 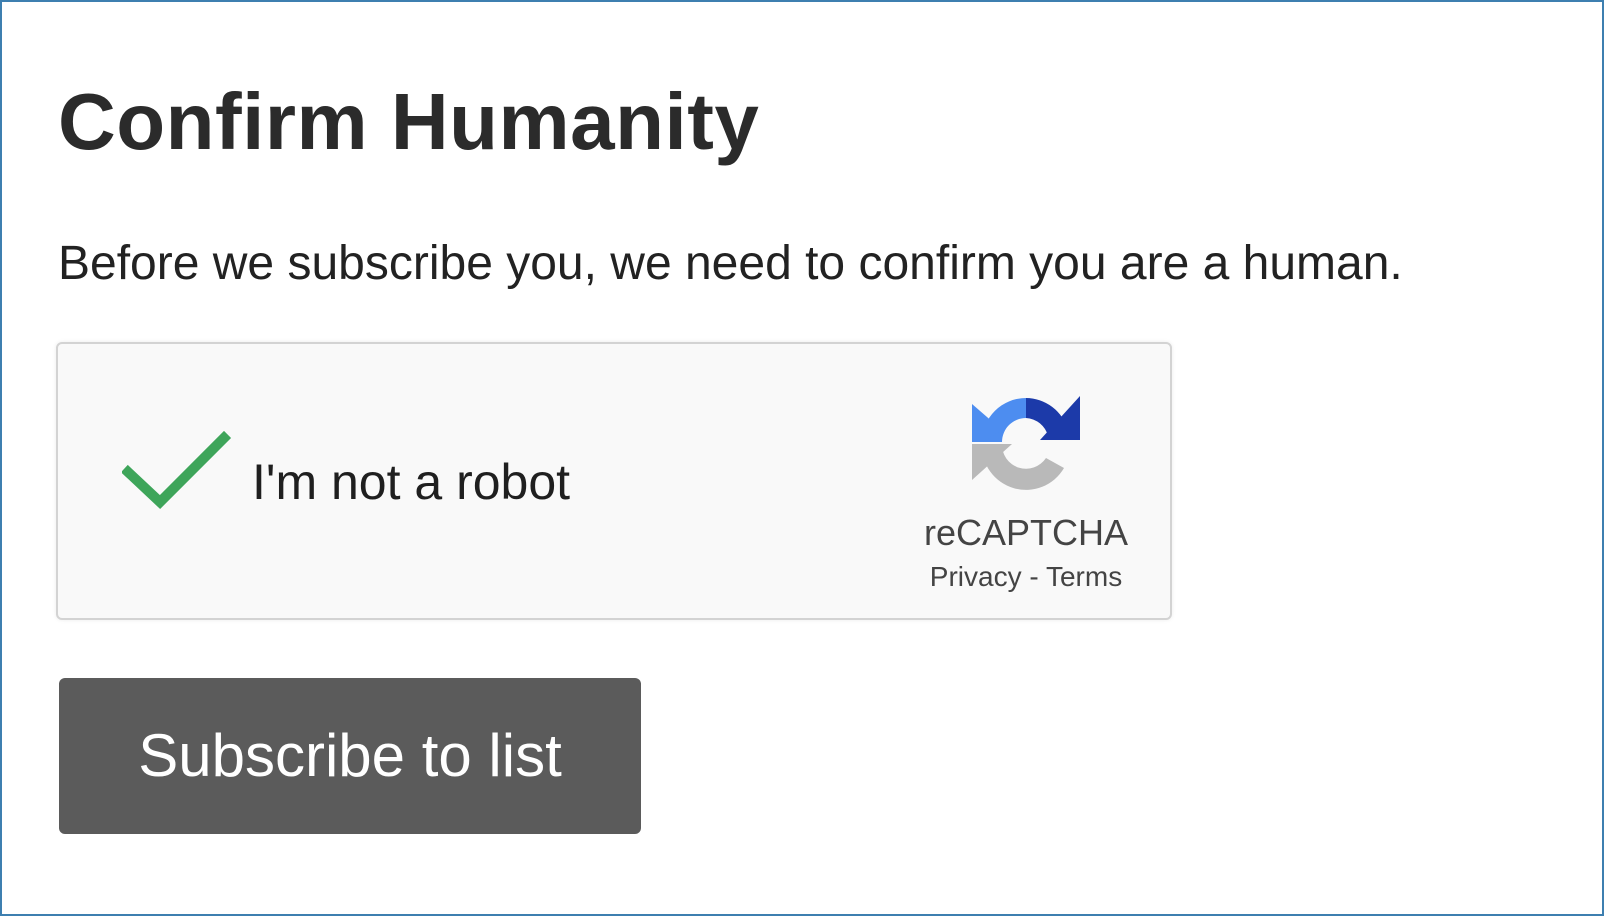 I want to click on recaptcha-links: Privacy - Terms, so click(x=1026, y=577).